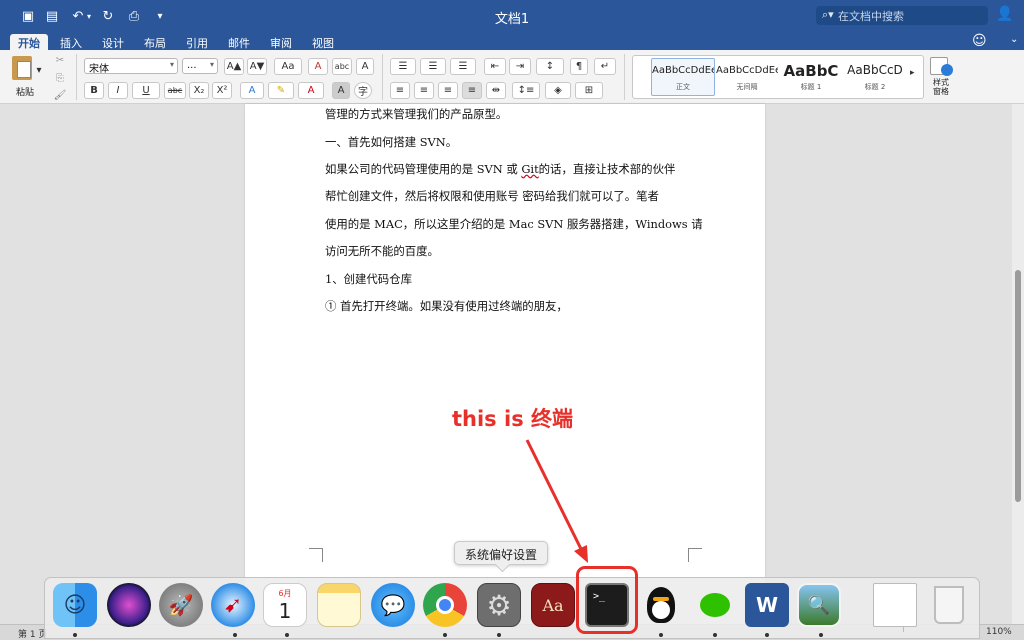 The image size is (1024, 640). I want to click on style-name: 无间隔, so click(747, 87).